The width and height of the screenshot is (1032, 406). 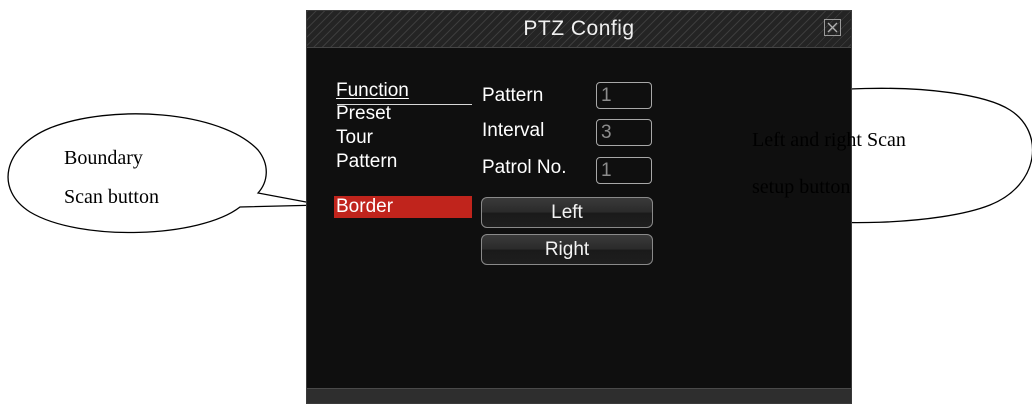 I want to click on title-bar: PTZ Config, so click(x=579, y=29).